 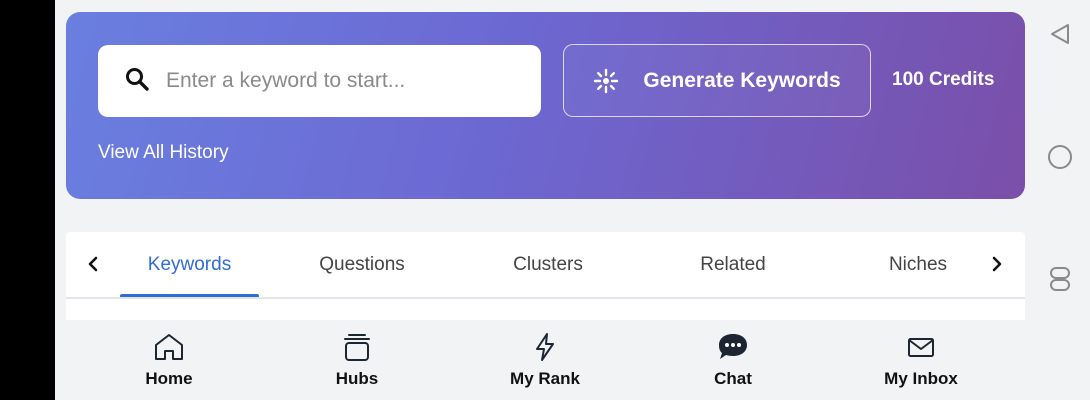 I want to click on generate-keywords-label: Generate Keywords, so click(x=742, y=80).